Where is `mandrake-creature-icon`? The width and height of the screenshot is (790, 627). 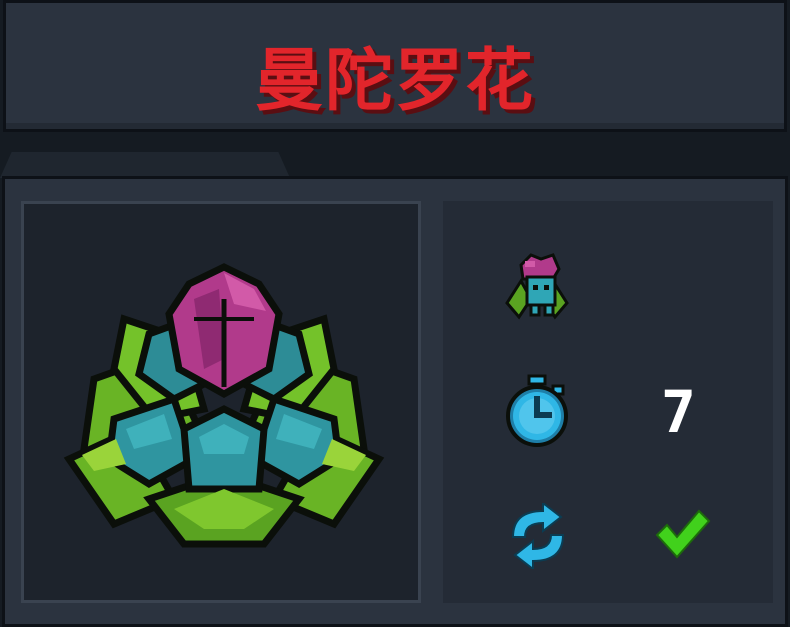
mandrake-creature-icon is located at coordinates (537, 286).